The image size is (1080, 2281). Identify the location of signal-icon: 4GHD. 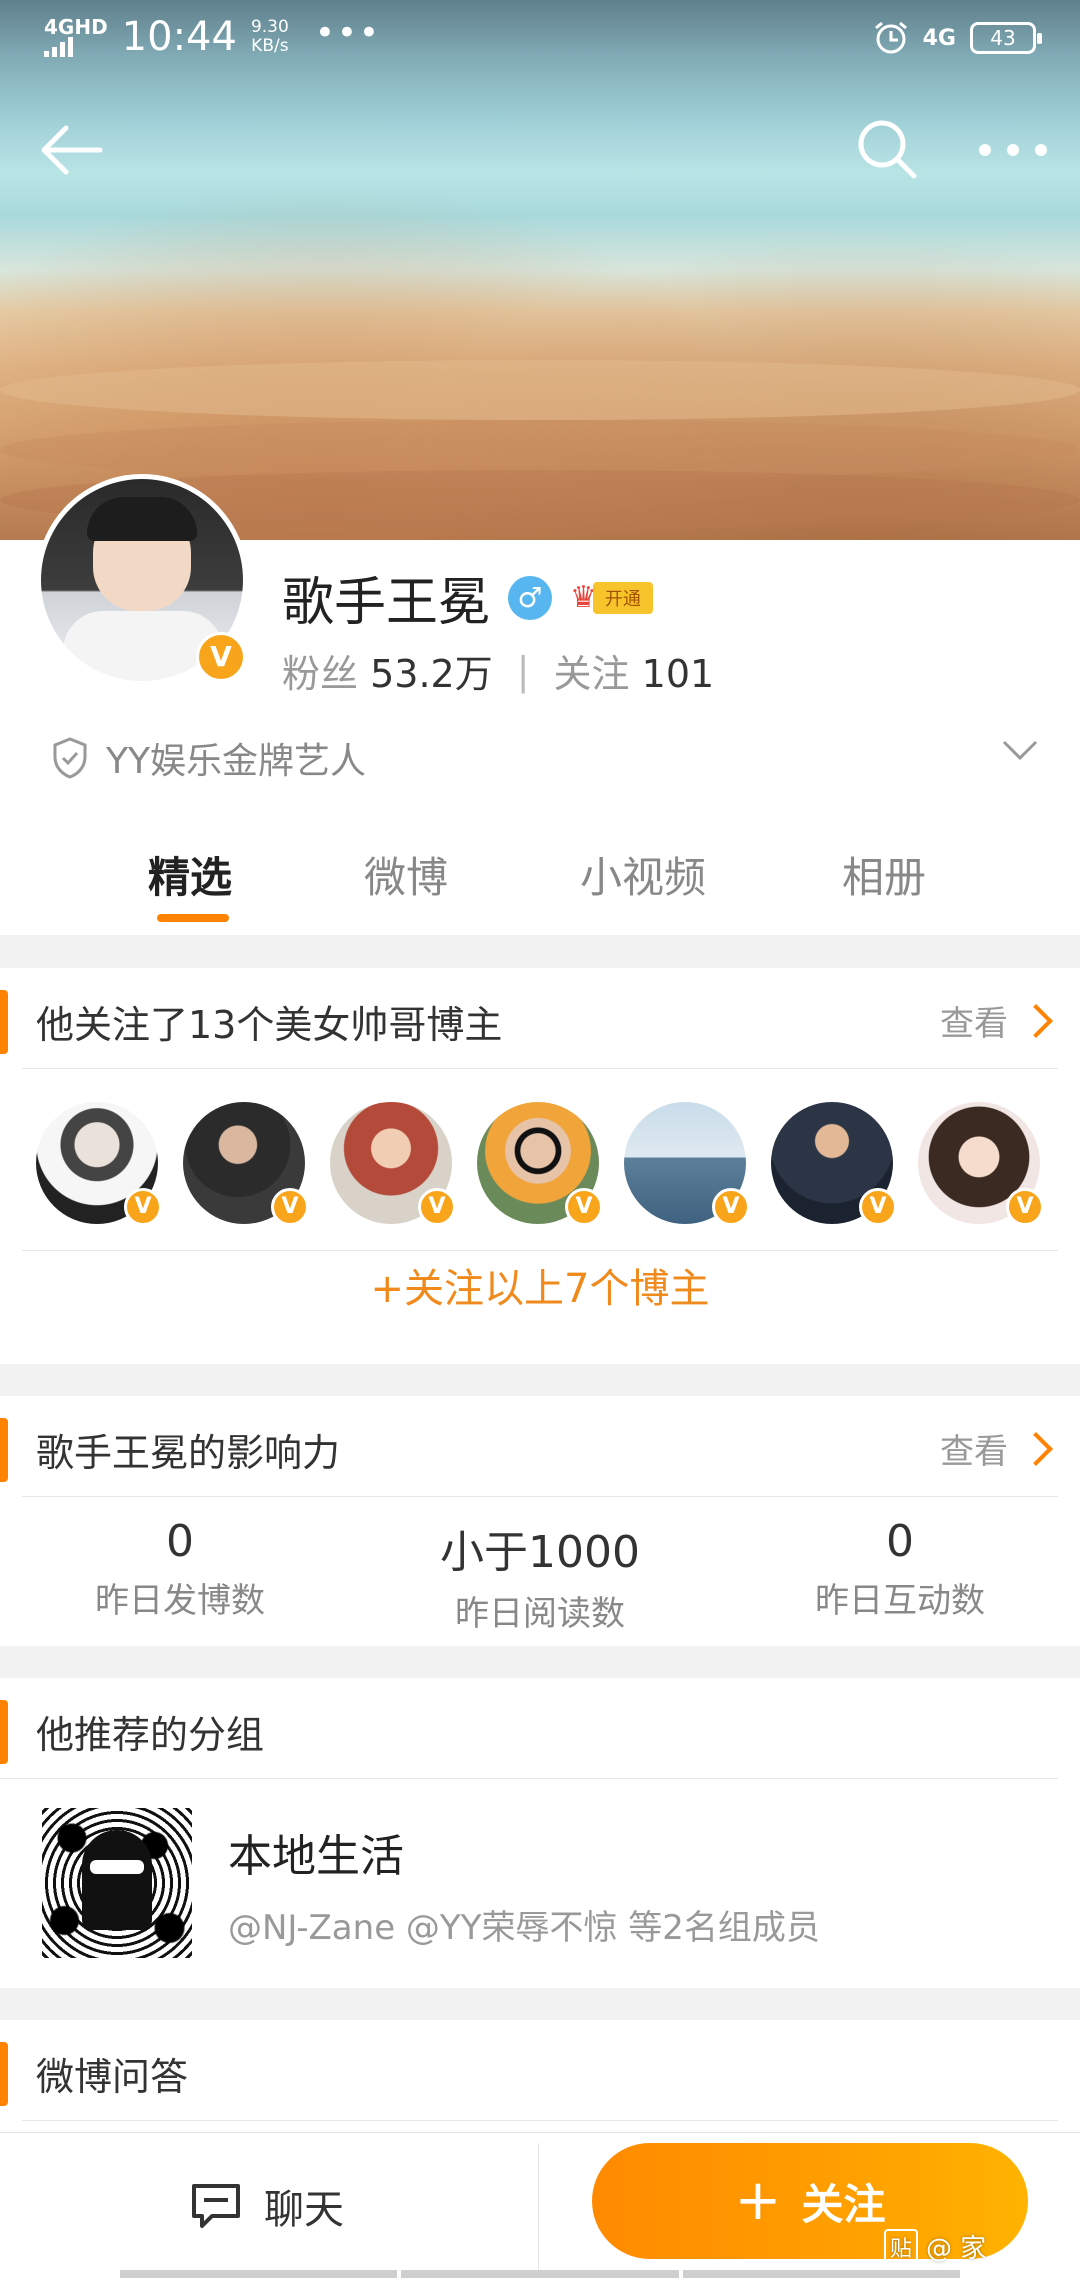
(76, 37).